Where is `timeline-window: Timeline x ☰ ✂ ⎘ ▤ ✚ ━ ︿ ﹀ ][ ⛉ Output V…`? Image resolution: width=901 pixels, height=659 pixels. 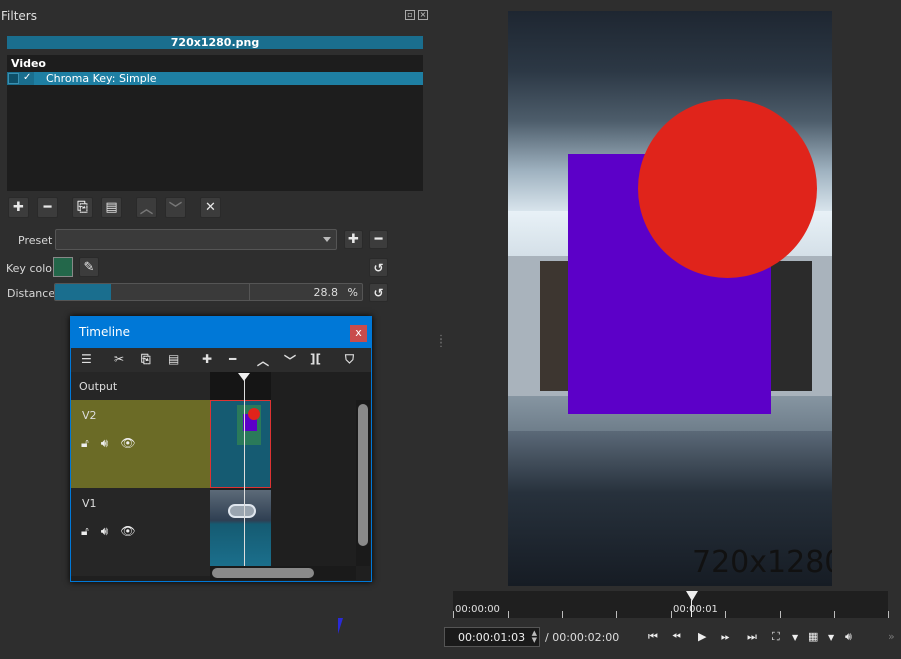 timeline-window: Timeline x ☰ ✂ ⎘ ▤ ✚ ━ ︿ ﹀ ][ ⛉ Output V… is located at coordinates (221, 449).